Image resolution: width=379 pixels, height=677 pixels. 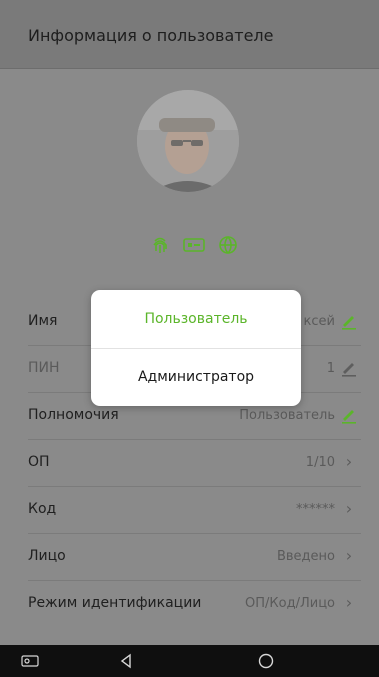 I want to click on avatar, so click(x=188, y=141).